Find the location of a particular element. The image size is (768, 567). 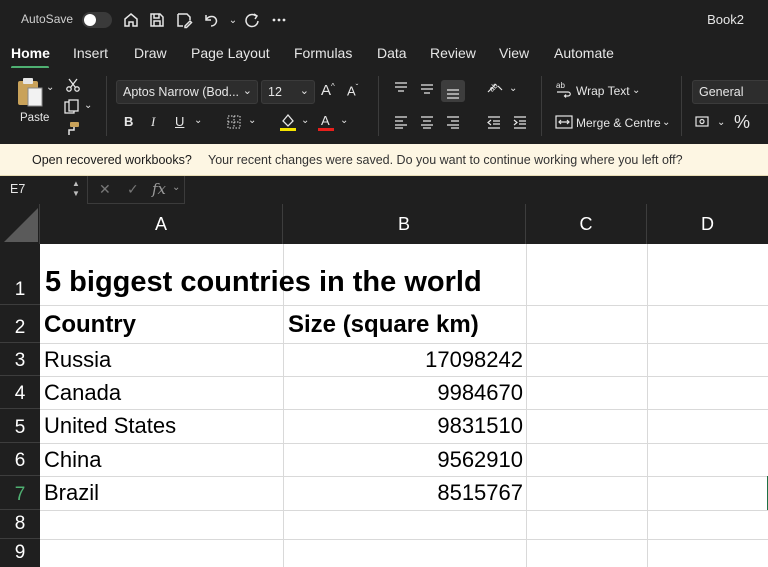

cell-size: 9984670 is located at coordinates (403, 393).